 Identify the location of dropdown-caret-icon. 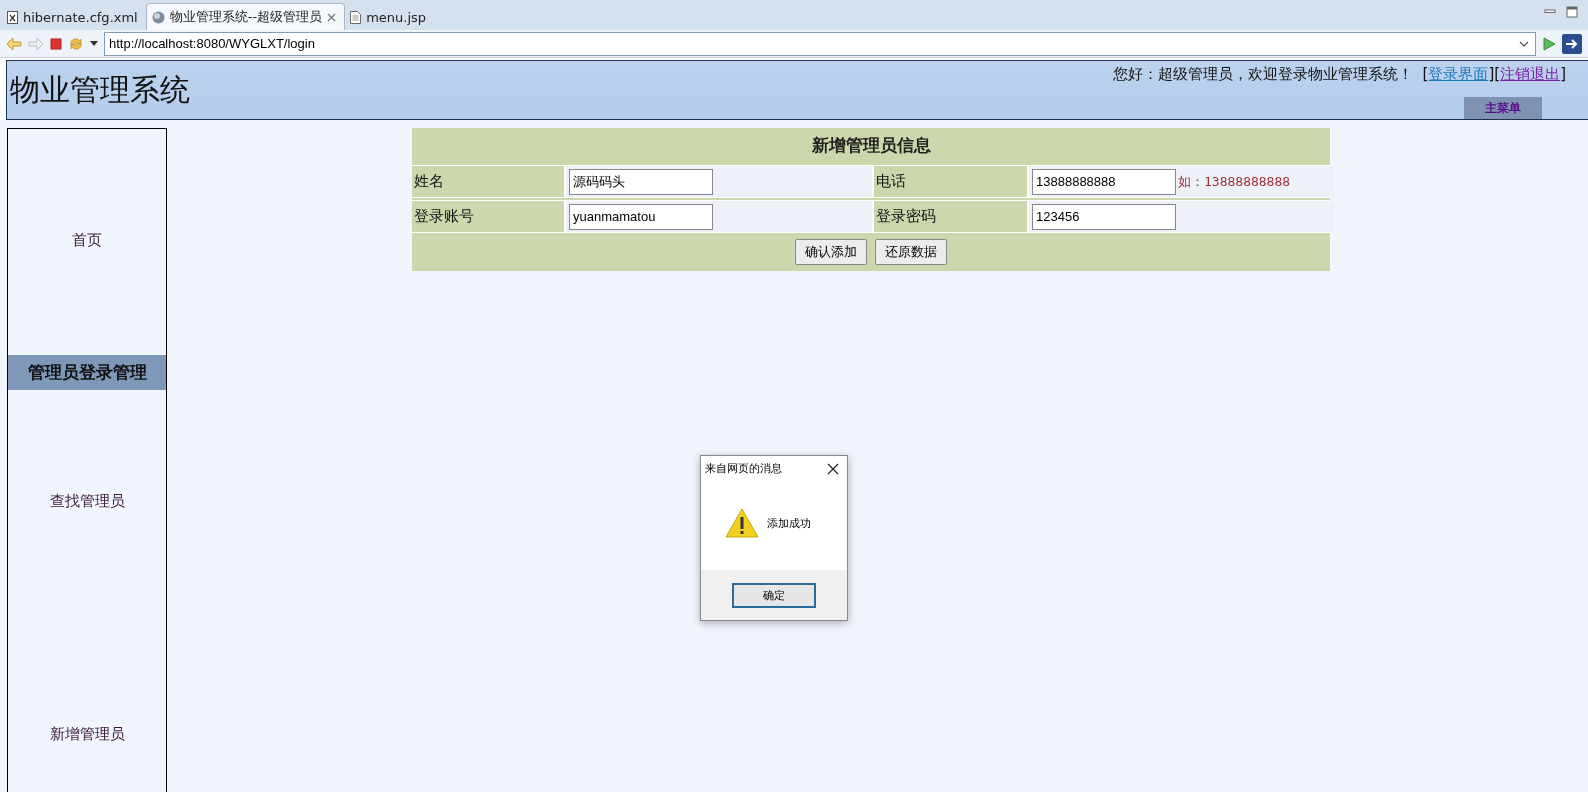
(94, 43).